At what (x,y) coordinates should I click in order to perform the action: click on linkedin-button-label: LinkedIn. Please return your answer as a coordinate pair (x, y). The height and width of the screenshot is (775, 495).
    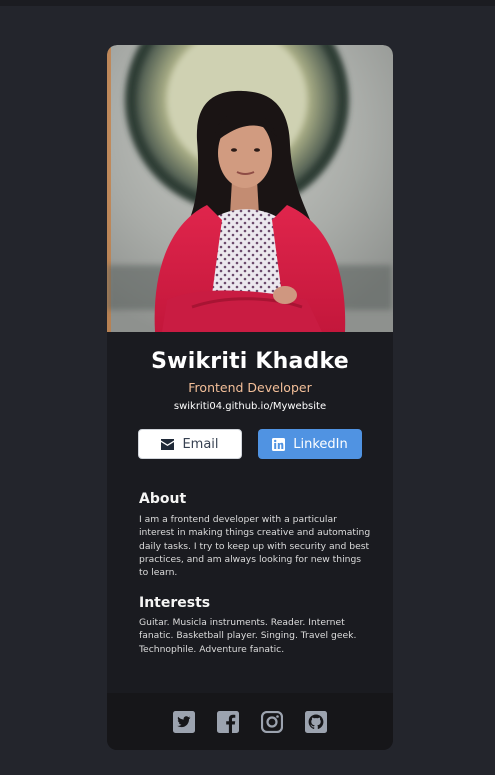
    Looking at the image, I should click on (320, 444).